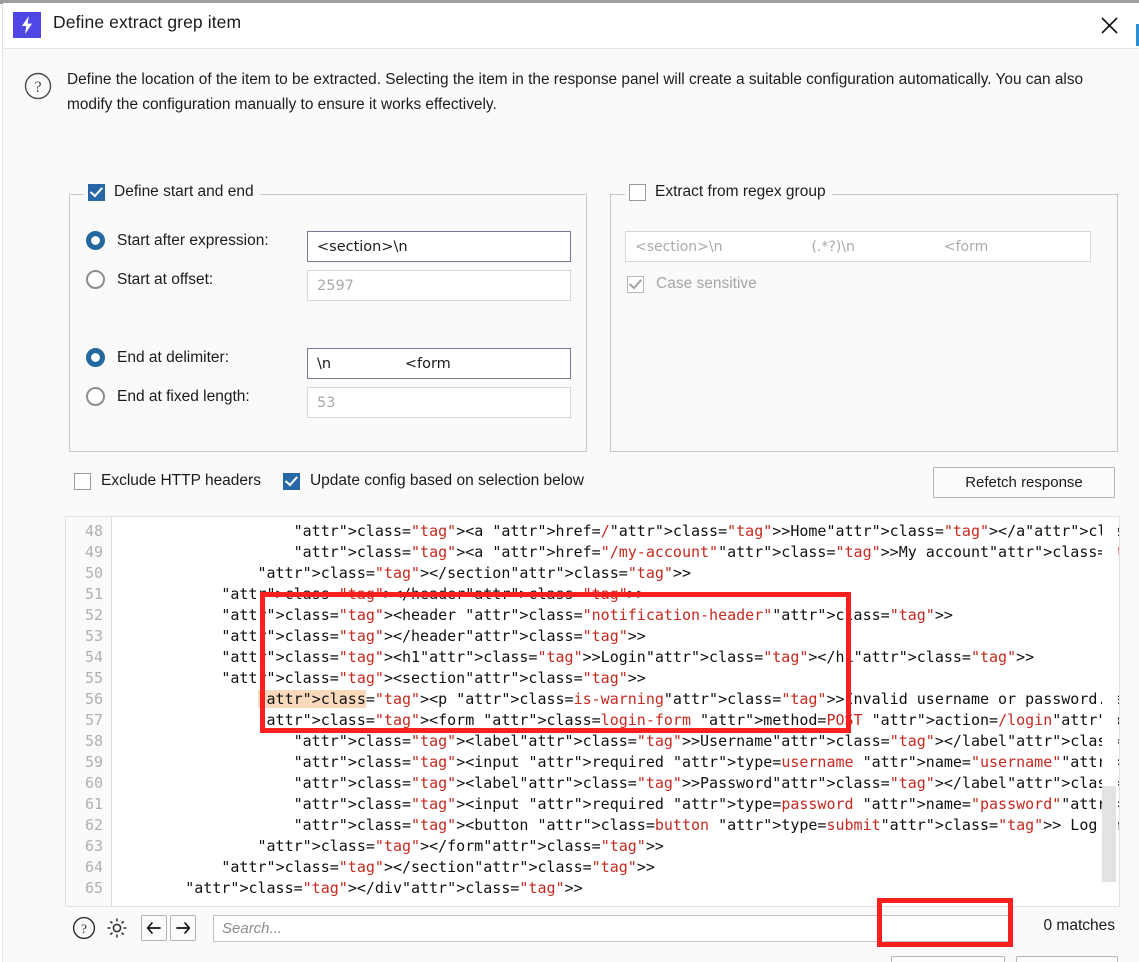  I want to click on arrow-left-icon, so click(154, 928).